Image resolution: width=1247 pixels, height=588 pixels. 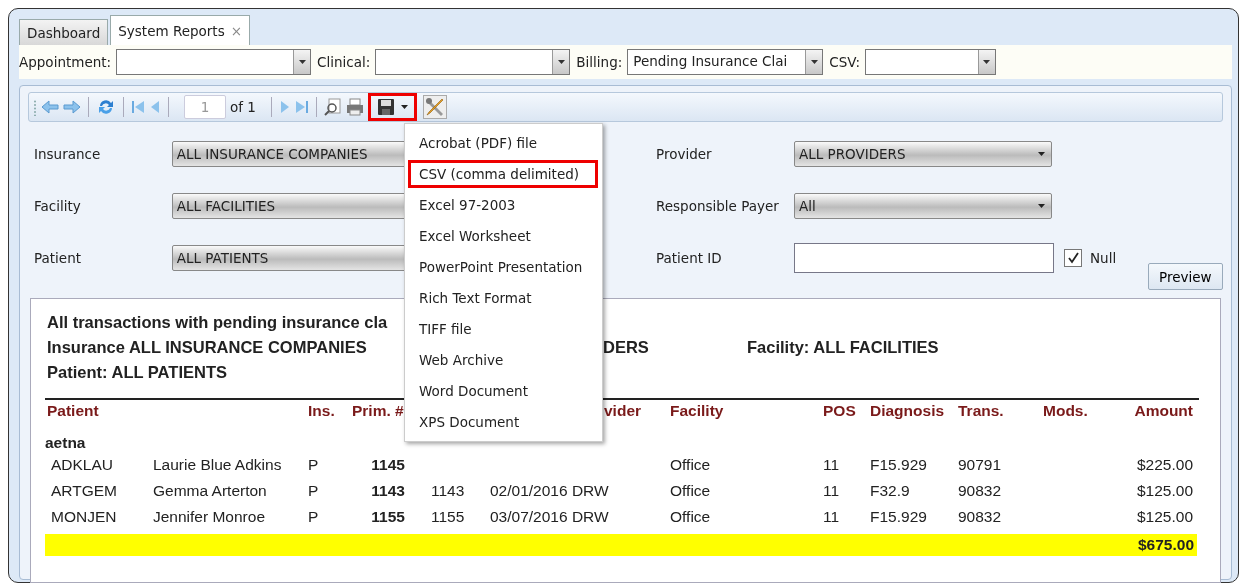 What do you see at coordinates (890, 491) in the screenshot?
I see `table-cell-text: F32.9` at bounding box center [890, 491].